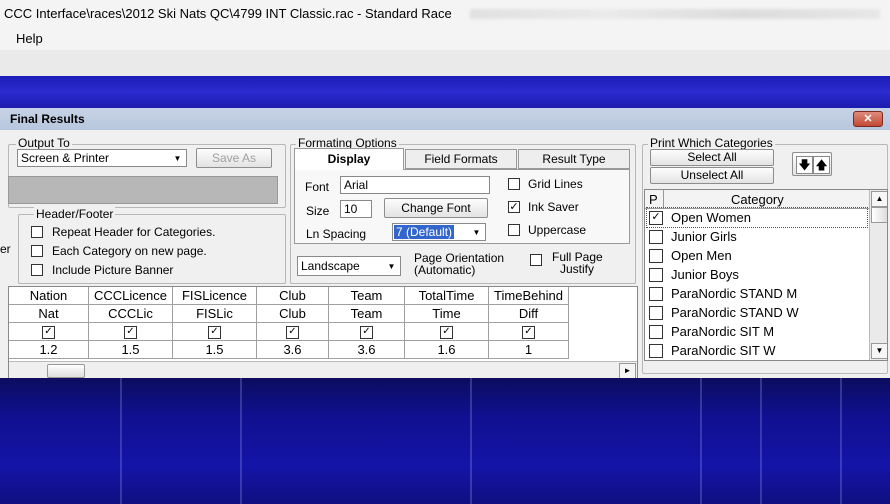 The width and height of the screenshot is (890, 504). I want to click on column-code: FISLic, so click(215, 314).